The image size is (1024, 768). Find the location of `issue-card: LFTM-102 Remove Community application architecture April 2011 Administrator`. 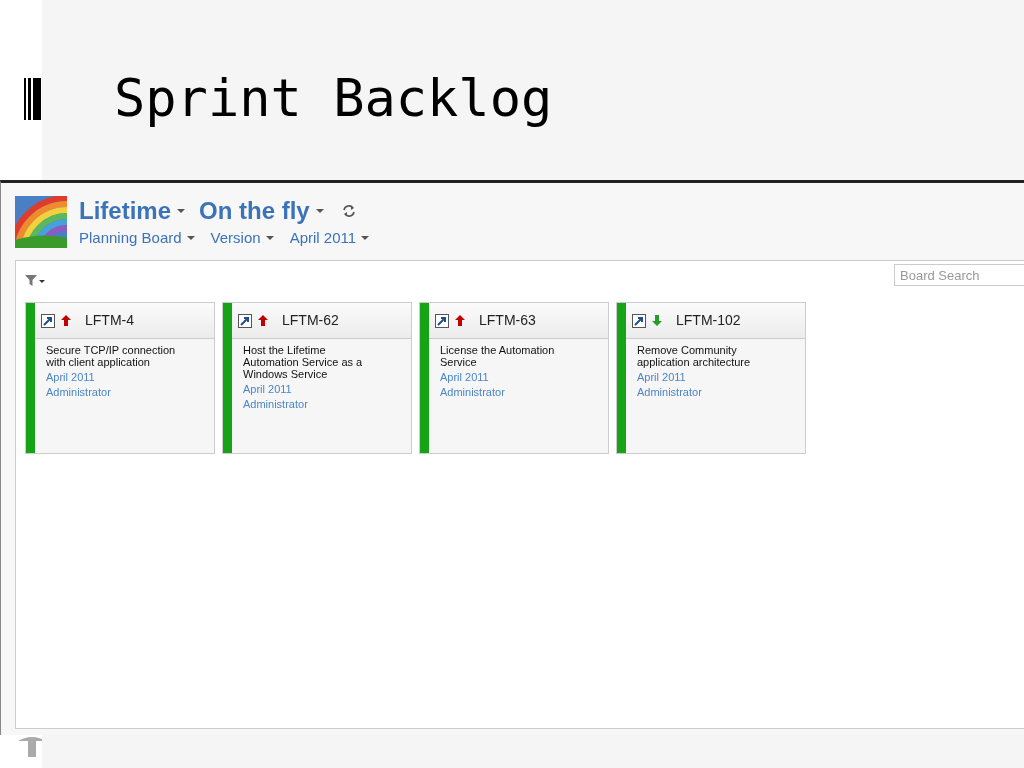

issue-card: LFTM-102 Remove Community application architecture April 2011 Administrator is located at coordinates (711, 378).